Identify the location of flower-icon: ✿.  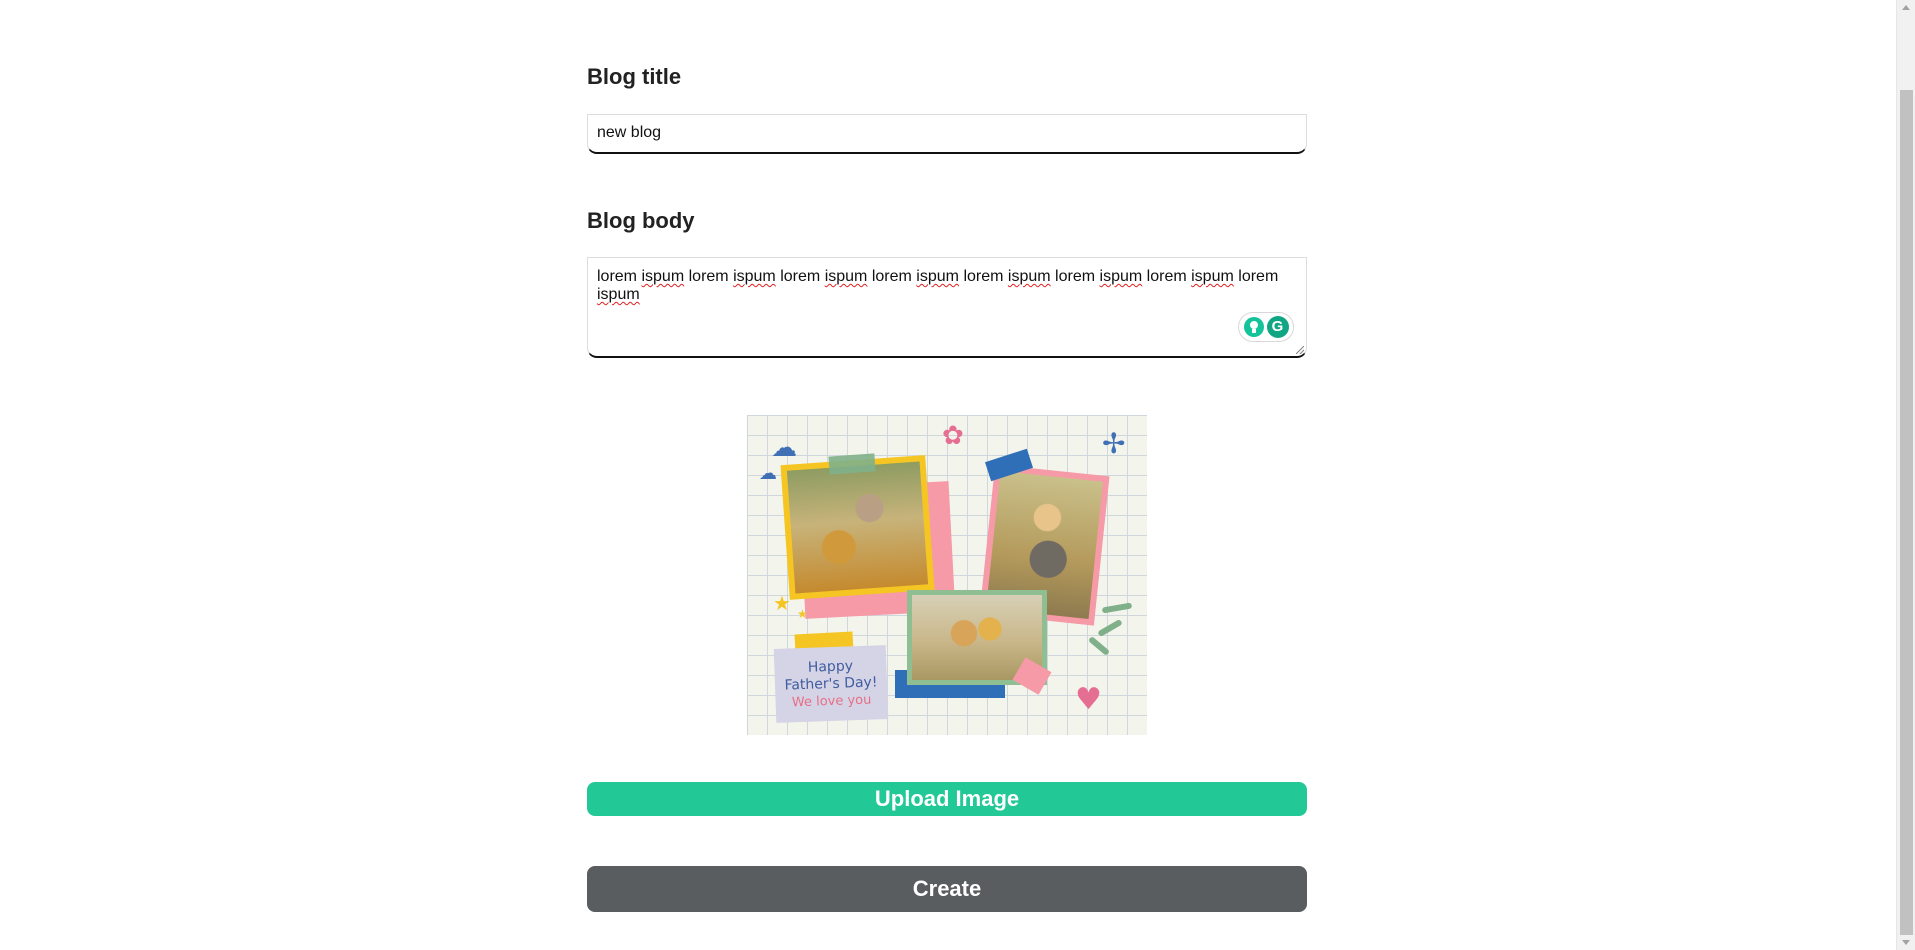
(953, 436).